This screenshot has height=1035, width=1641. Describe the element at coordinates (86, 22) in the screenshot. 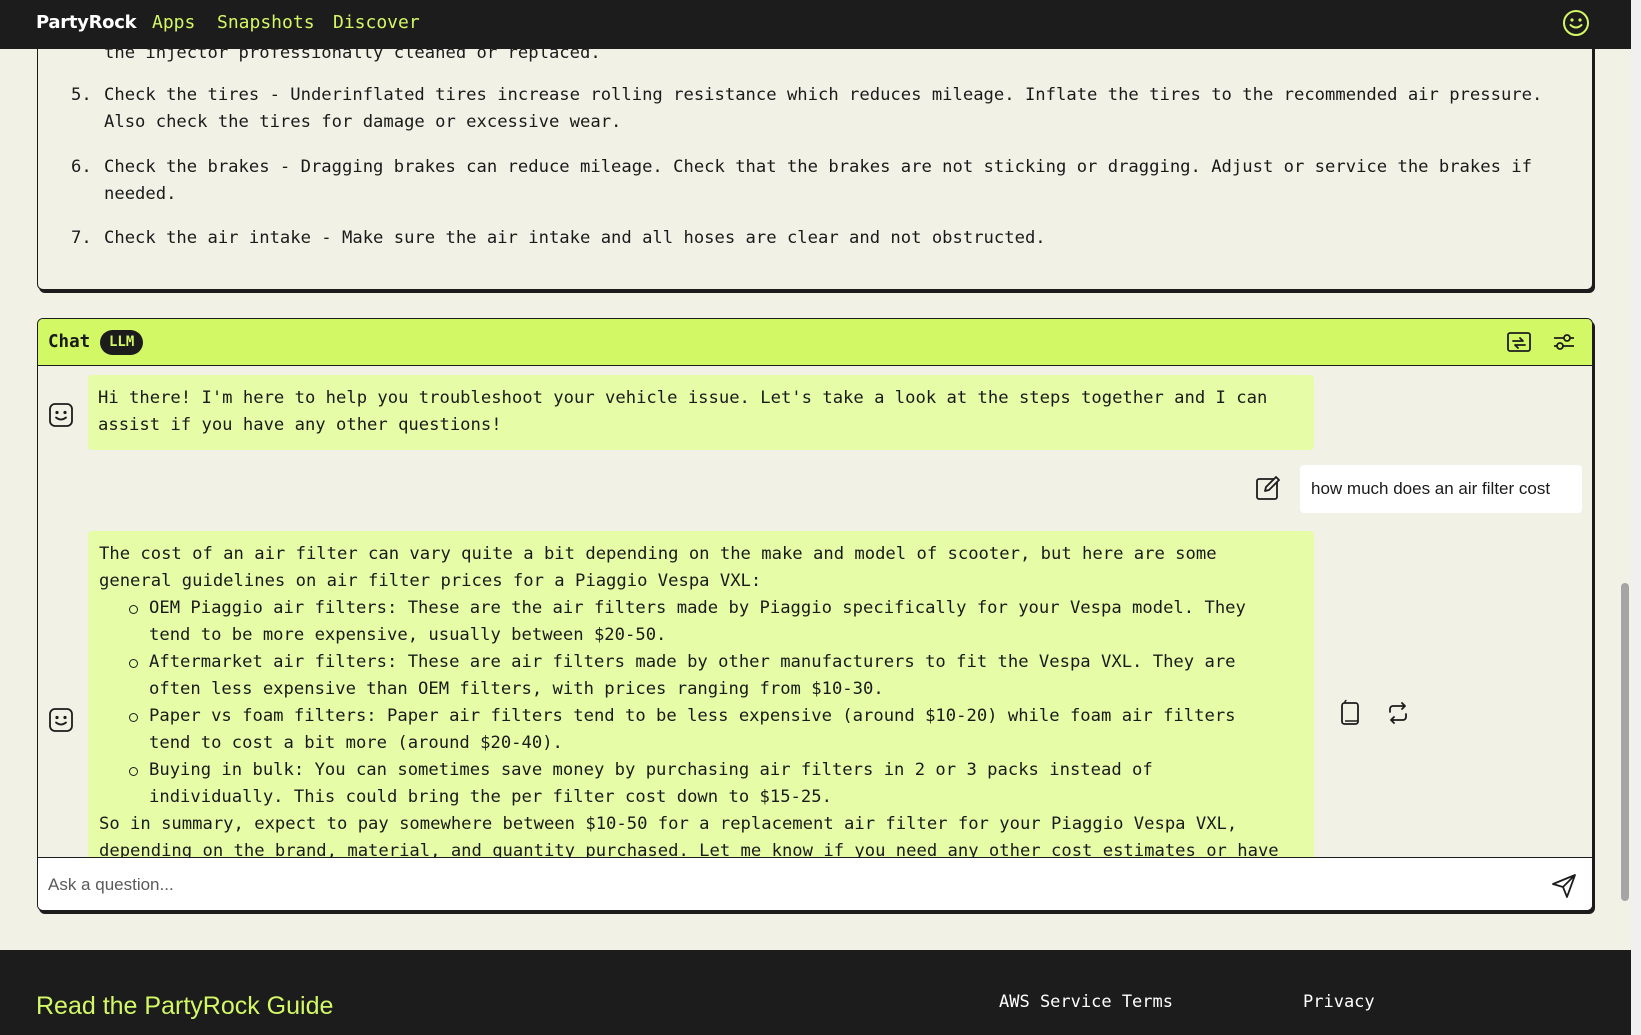

I see `brand-logo: PartyRock` at that location.